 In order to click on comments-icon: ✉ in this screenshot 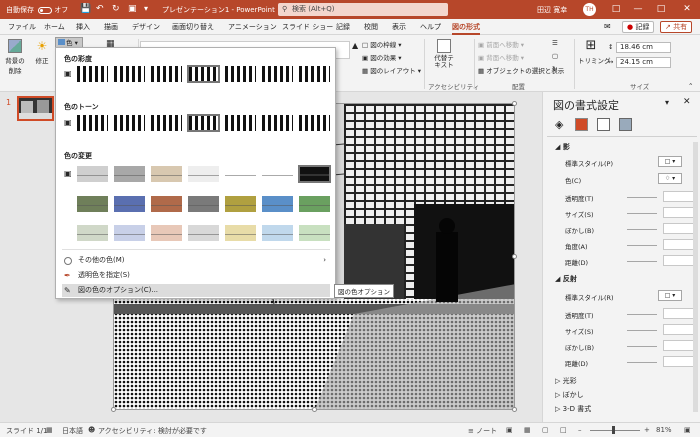, I will do `click(607, 26)`.